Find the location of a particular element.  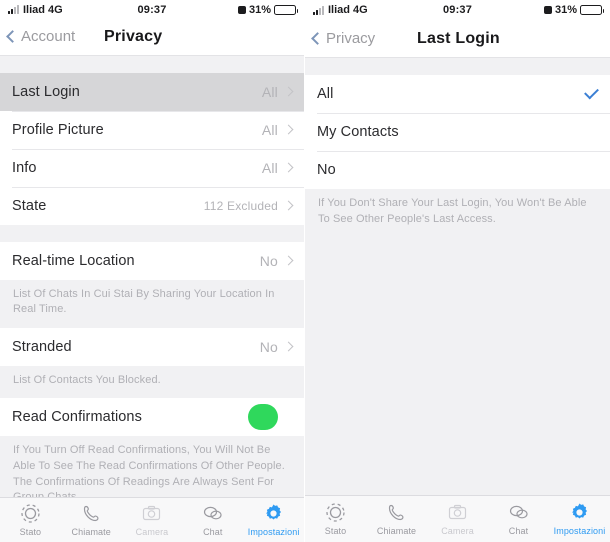

realtime-location-group: Real-time Location No is located at coordinates (152, 260).